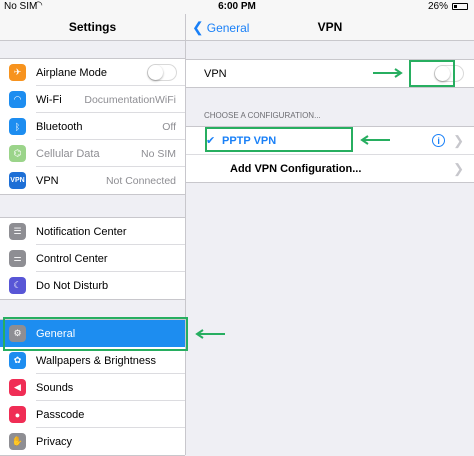 The width and height of the screenshot is (474, 456). Describe the element at coordinates (130, 99) in the screenshot. I see `sidebar-item-value: DocumentationWiFi` at that location.